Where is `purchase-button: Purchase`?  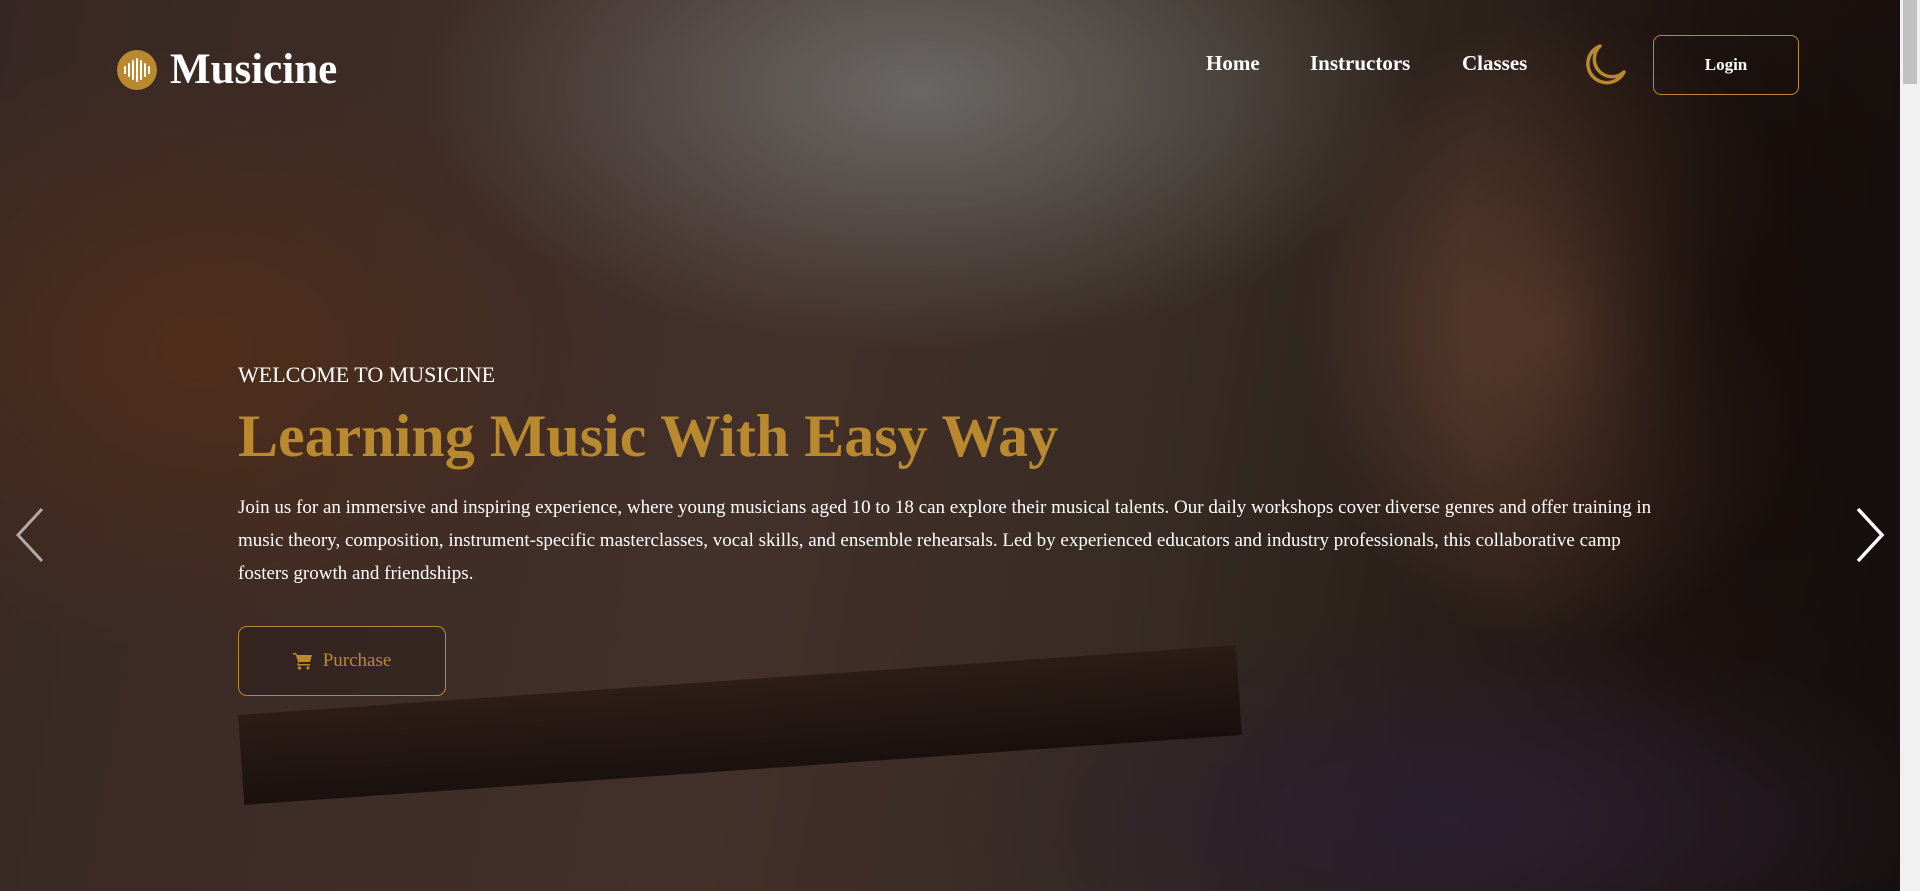
purchase-button: Purchase is located at coordinates (342, 661).